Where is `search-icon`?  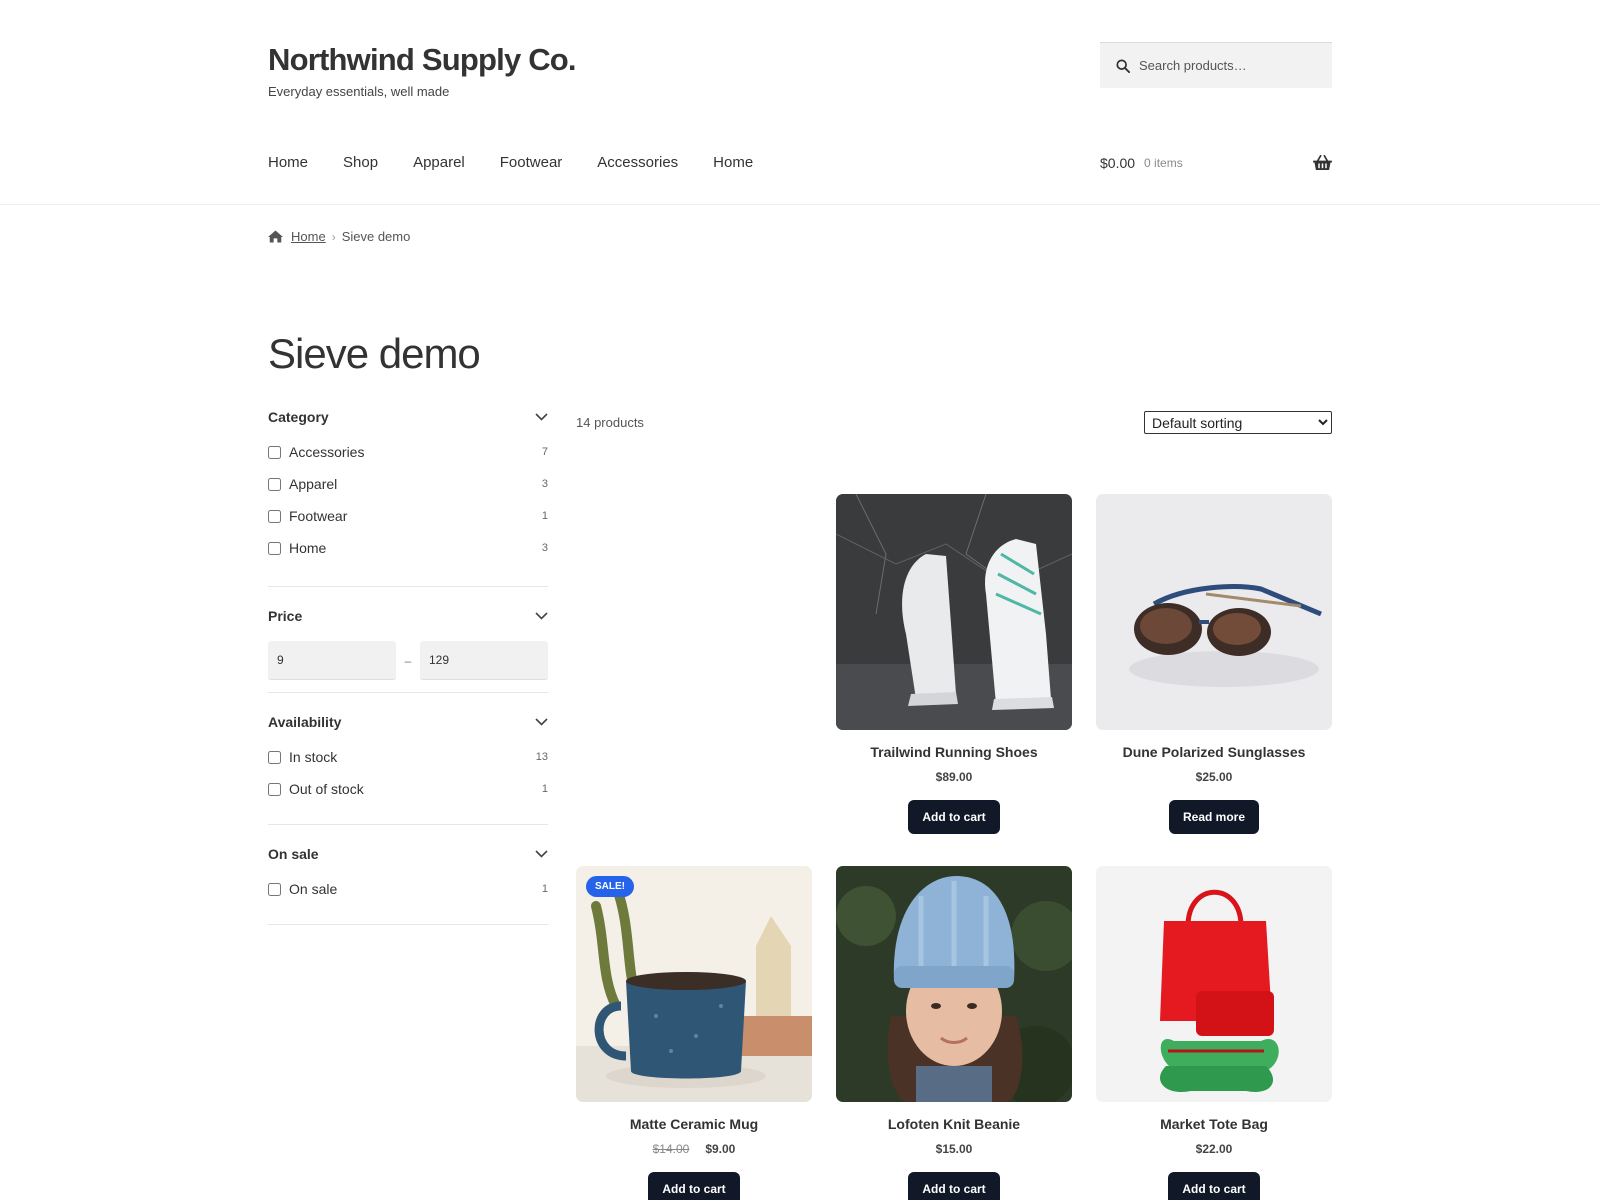 search-icon is located at coordinates (1123, 65).